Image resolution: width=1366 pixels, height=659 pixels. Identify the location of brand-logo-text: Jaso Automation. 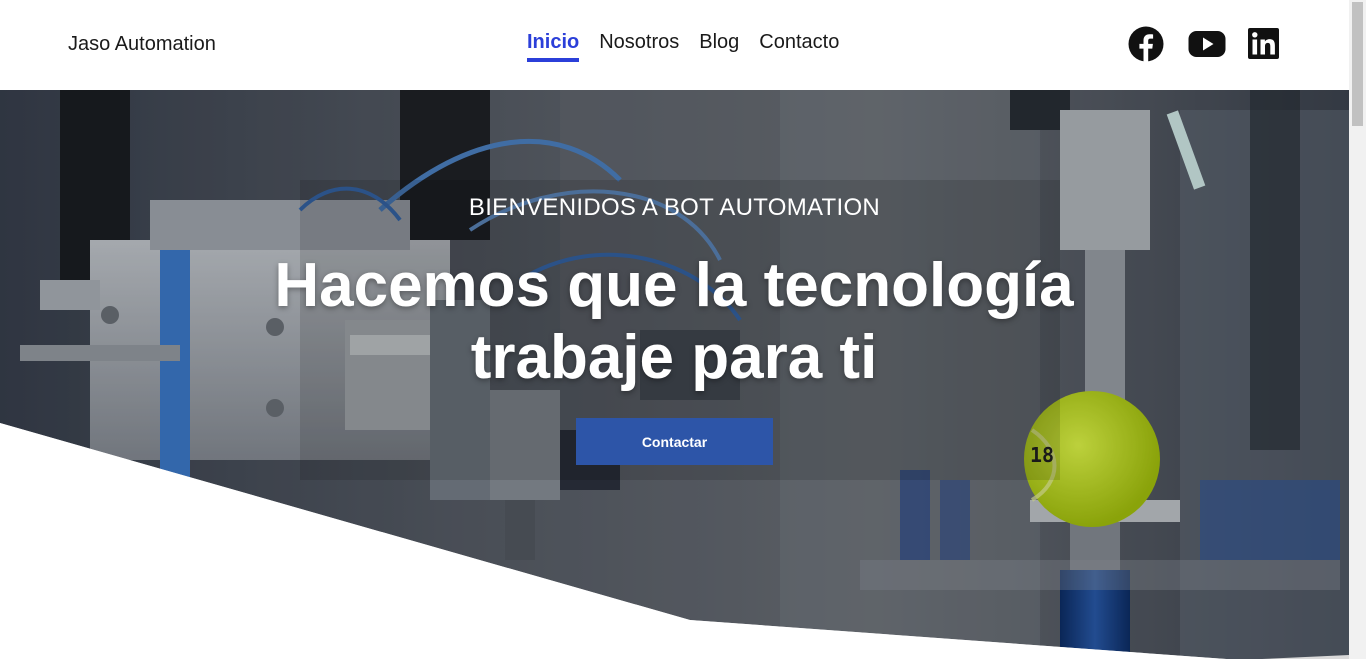
(142, 44).